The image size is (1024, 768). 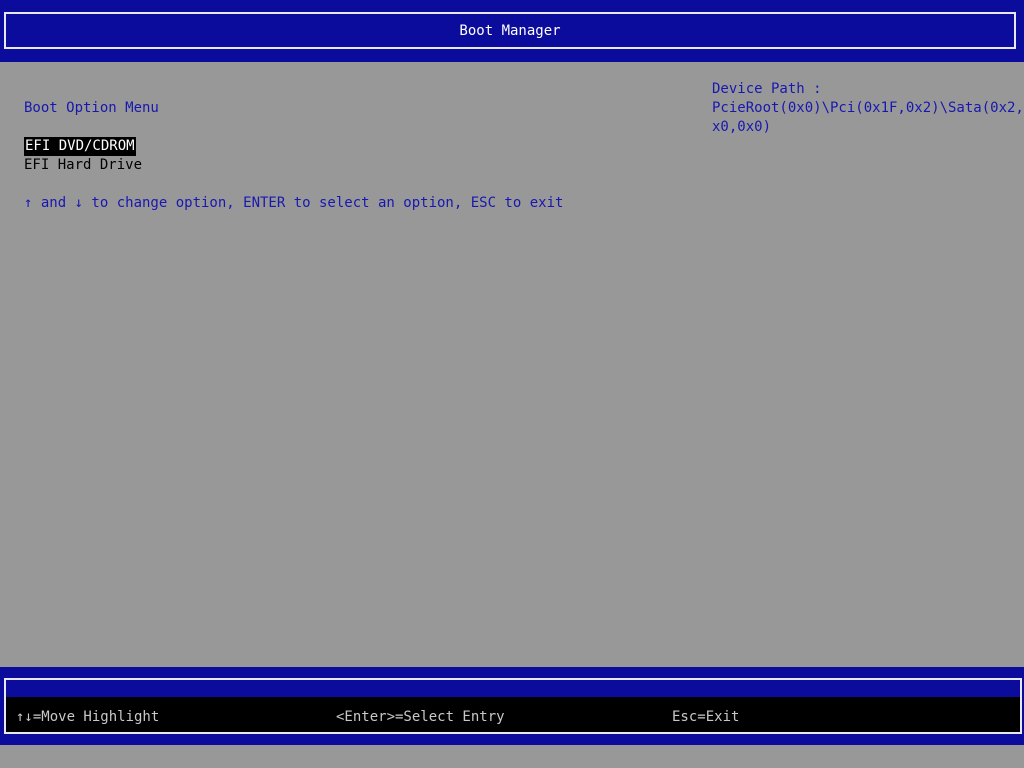 What do you see at coordinates (767, 89) in the screenshot?
I see `device-path-label: Device Path :` at bounding box center [767, 89].